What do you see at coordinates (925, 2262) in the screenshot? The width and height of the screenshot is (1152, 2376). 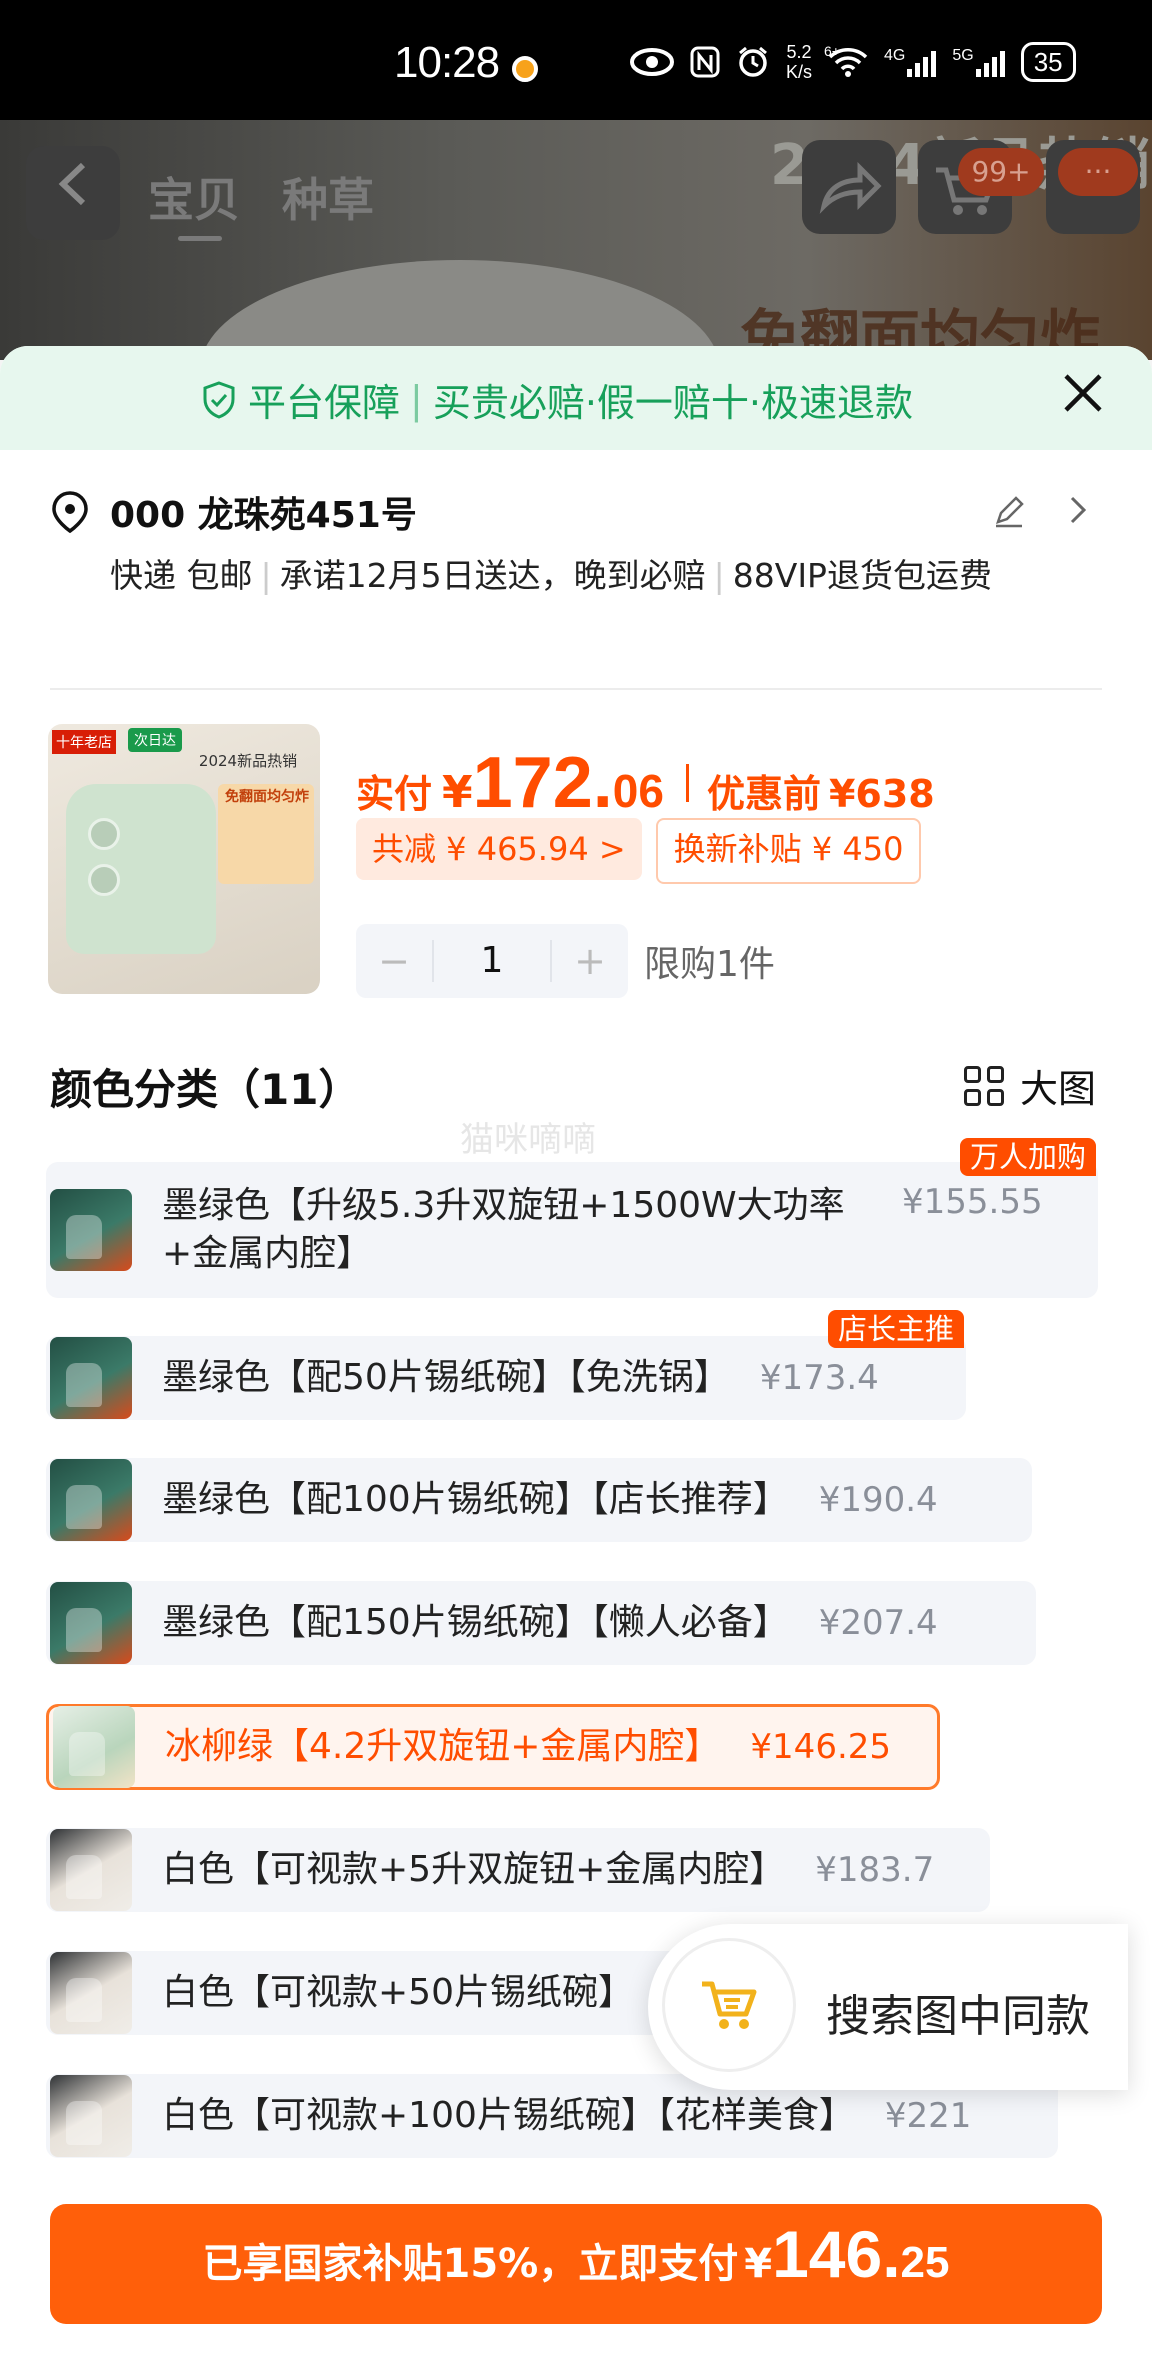 I see `pay-button-decimal: 25` at bounding box center [925, 2262].